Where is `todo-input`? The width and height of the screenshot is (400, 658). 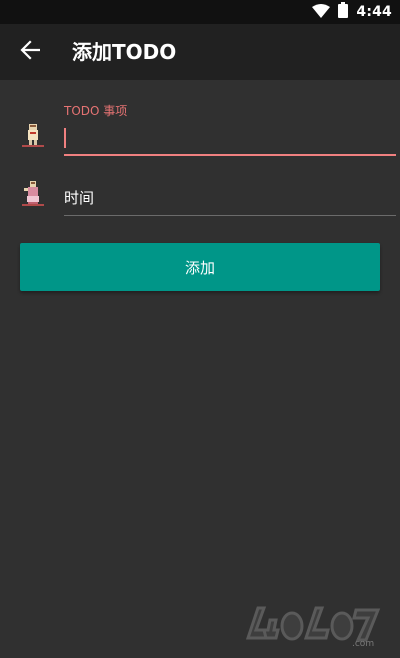
todo-input is located at coordinates (230, 138).